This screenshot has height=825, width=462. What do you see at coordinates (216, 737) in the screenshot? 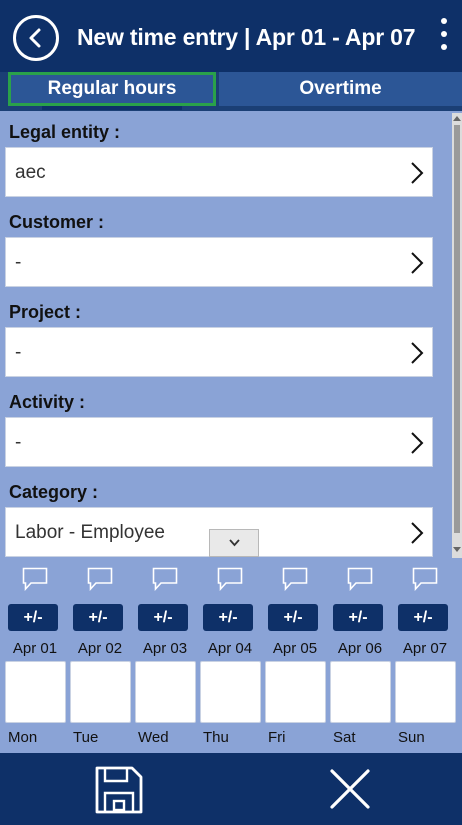
I see `day-of-week: Thu` at bounding box center [216, 737].